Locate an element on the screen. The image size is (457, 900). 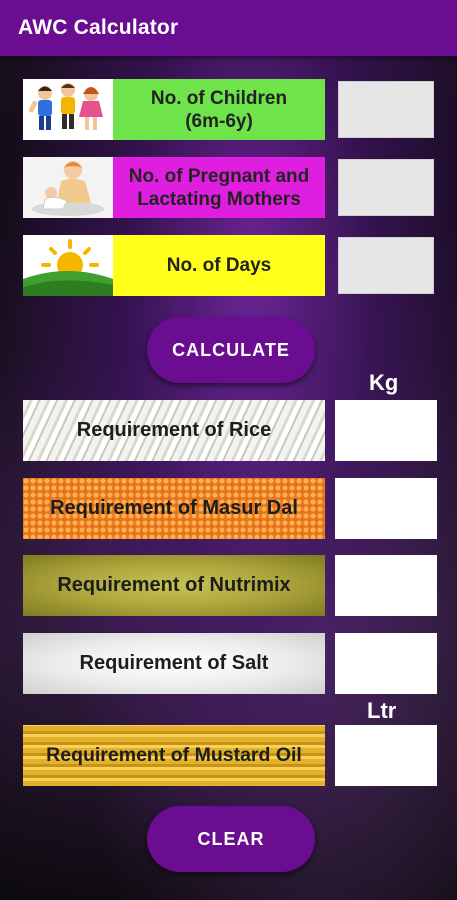
calculate-button: CALCULATE is located at coordinates (231, 350).